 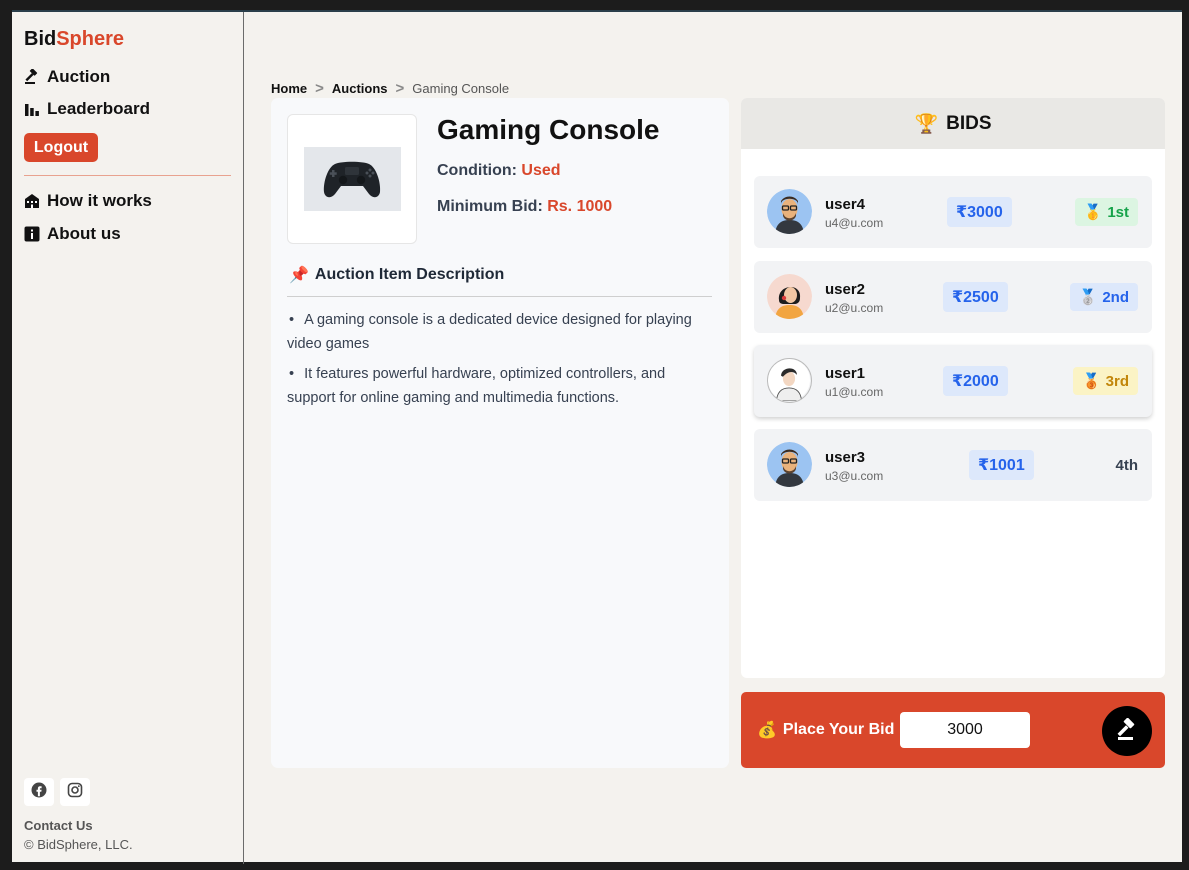 What do you see at coordinates (360, 88) in the screenshot?
I see `breadcrumb-auctions: Auctions` at bounding box center [360, 88].